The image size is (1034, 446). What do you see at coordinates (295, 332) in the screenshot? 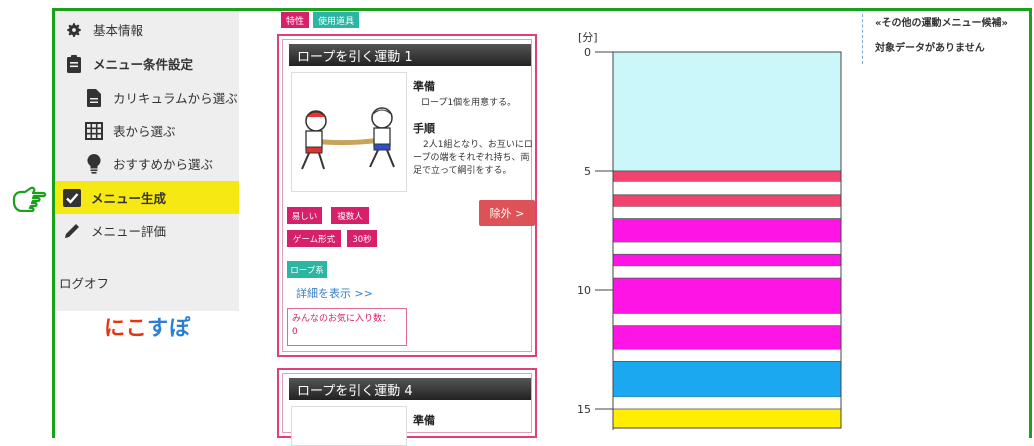
I see `favorite-count: 0` at bounding box center [295, 332].